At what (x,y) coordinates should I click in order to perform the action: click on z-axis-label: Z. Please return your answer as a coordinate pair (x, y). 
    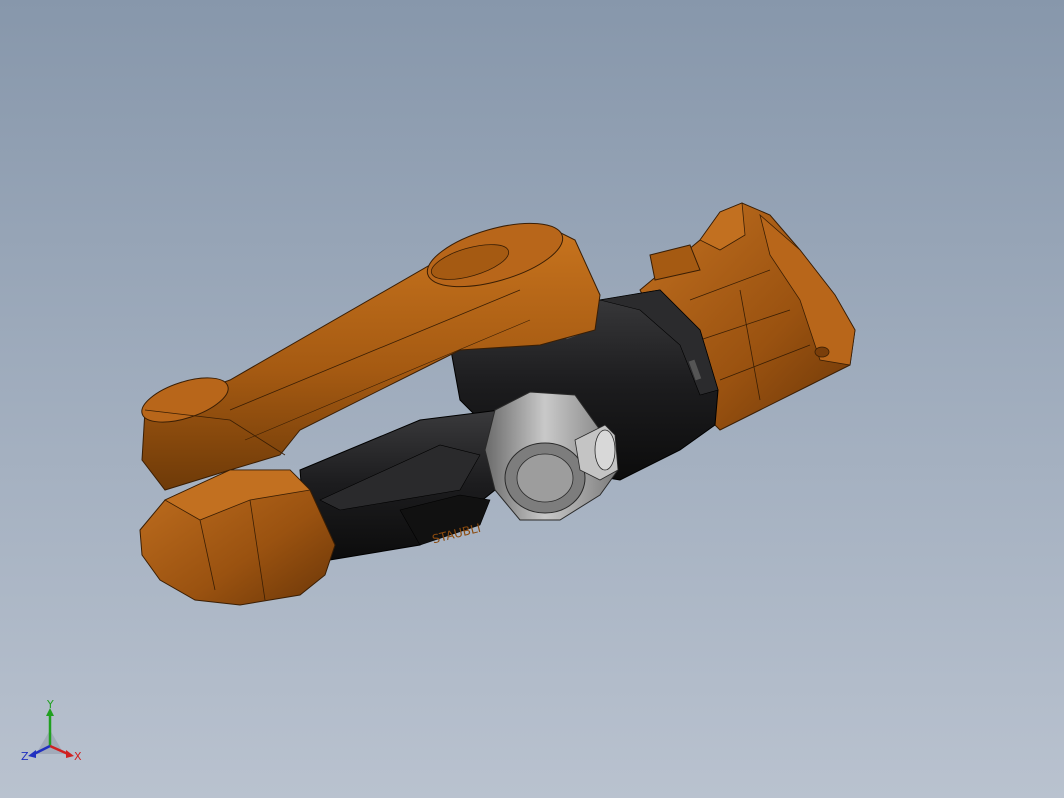
    Looking at the image, I should click on (25, 756).